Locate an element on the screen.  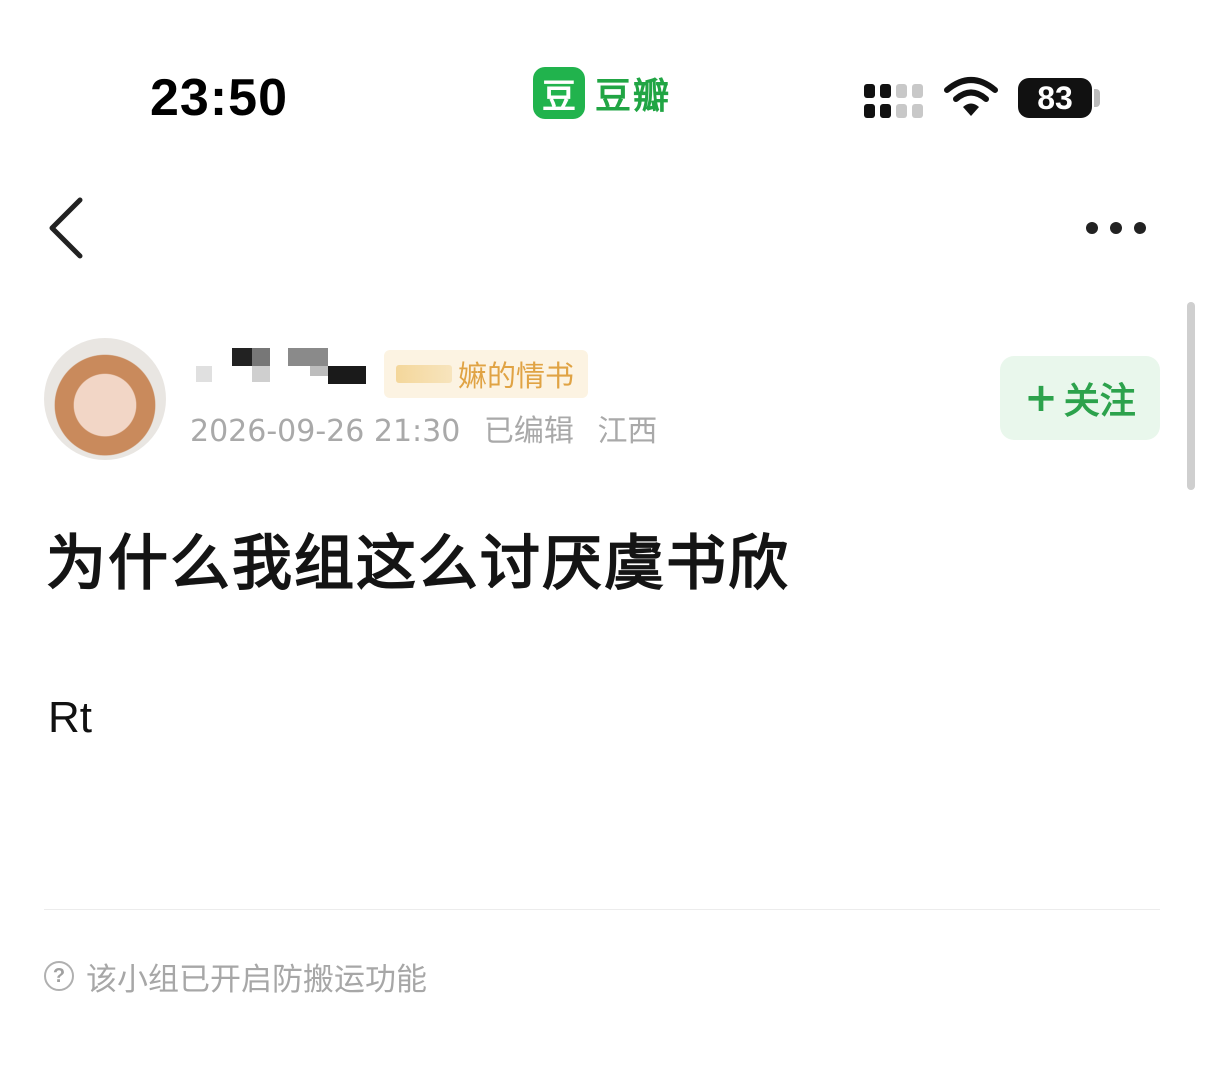
post-body: Rt is located at coordinates (70, 717).